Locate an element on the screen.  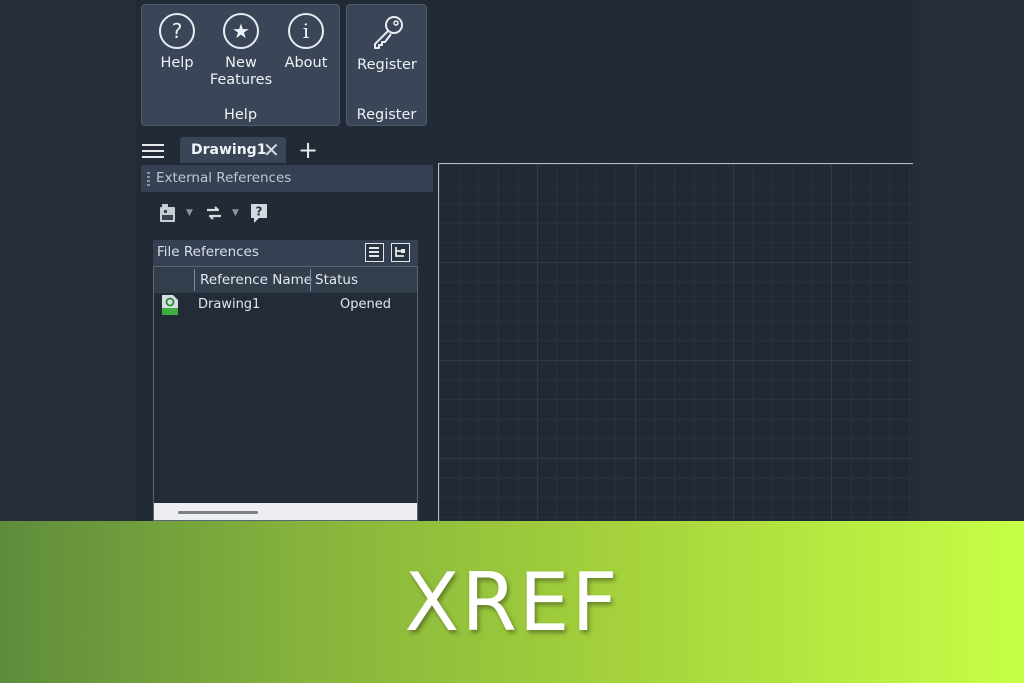
help-button: ? Help is located at coordinates (177, 42).